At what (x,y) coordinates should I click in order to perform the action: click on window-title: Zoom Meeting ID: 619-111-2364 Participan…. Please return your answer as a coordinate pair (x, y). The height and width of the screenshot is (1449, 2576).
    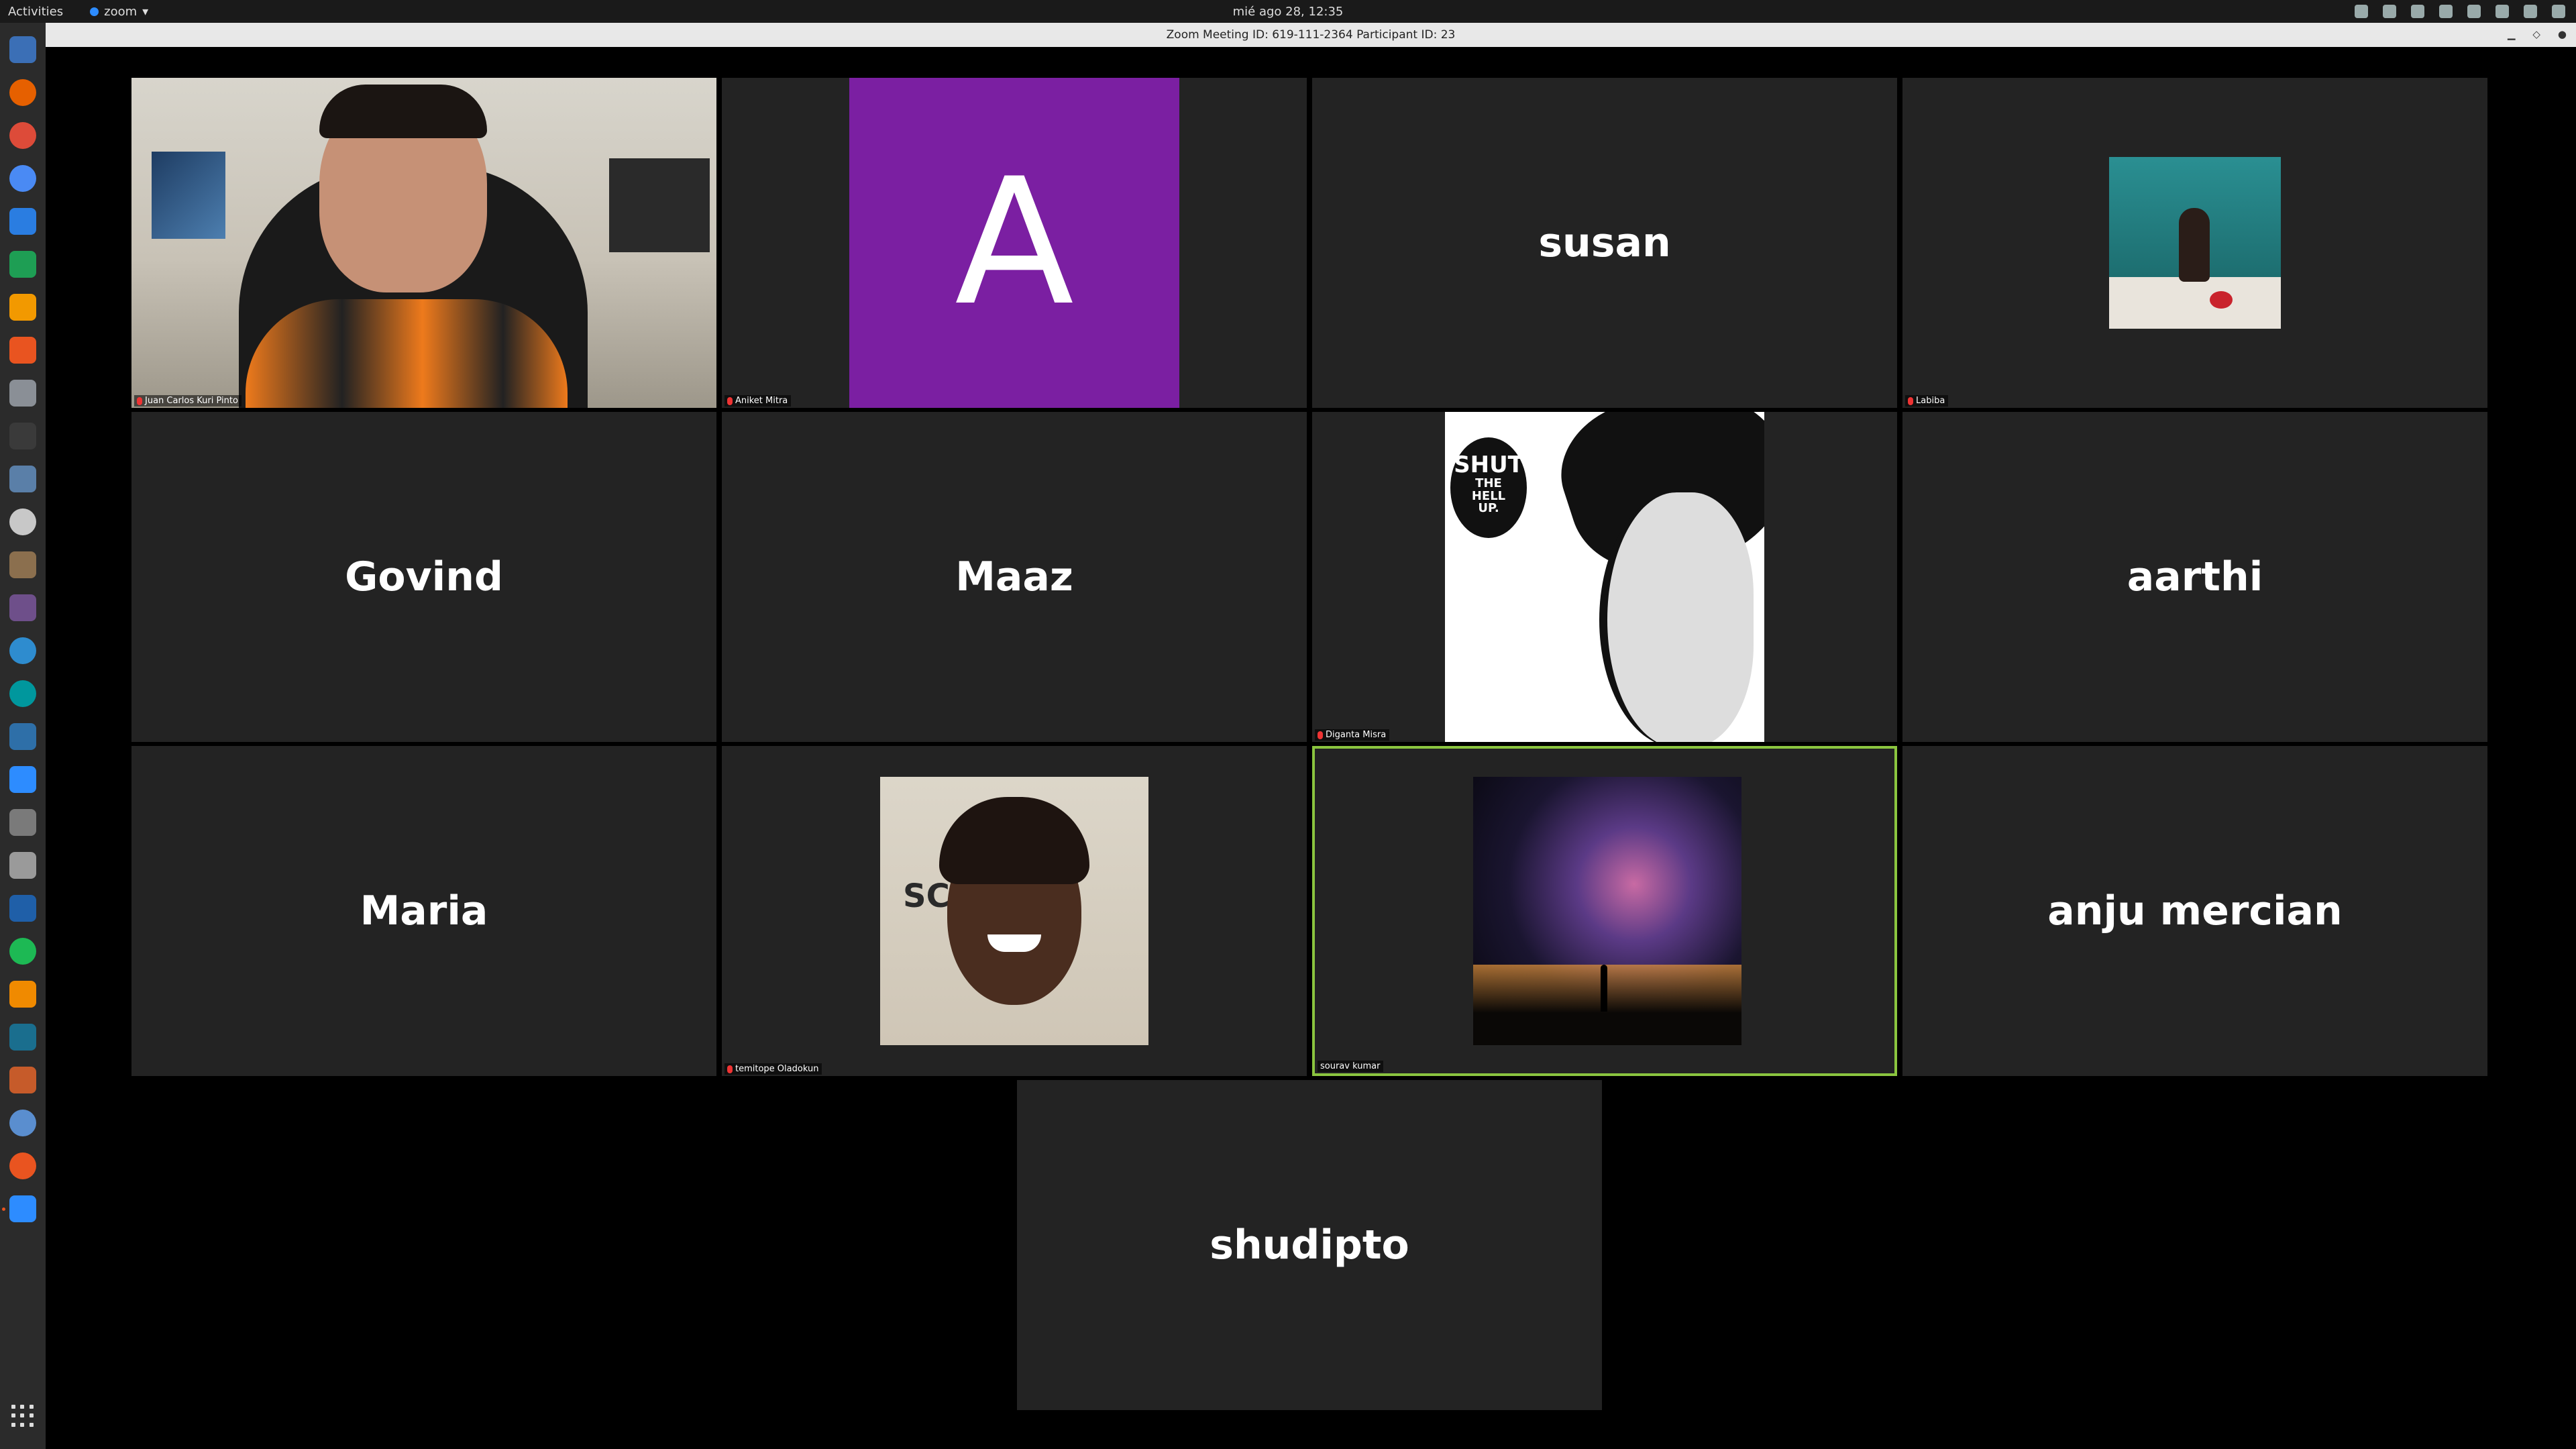
    Looking at the image, I should click on (1311, 35).